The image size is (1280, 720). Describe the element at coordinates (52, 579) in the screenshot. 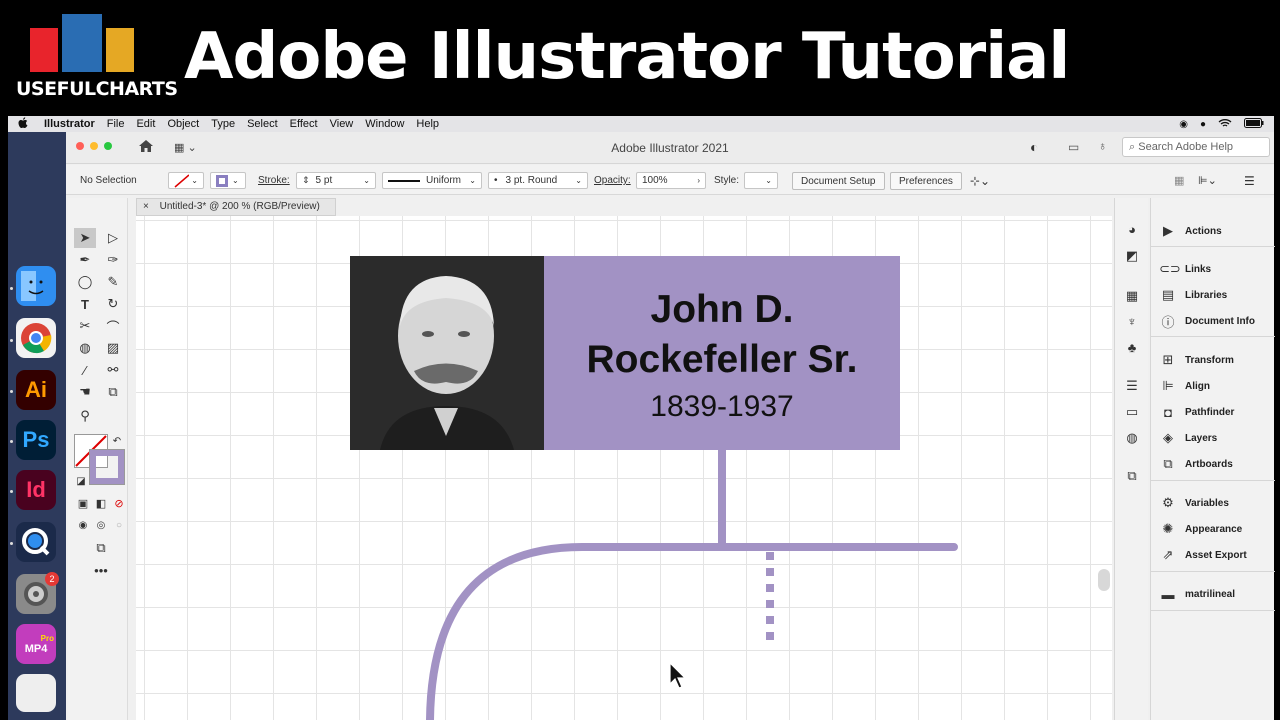

I see `notification-badge: 2` at that location.